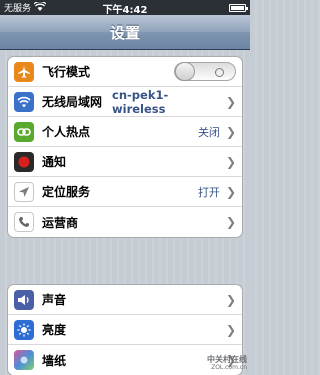  I want to click on brightness-icon, so click(24, 329).